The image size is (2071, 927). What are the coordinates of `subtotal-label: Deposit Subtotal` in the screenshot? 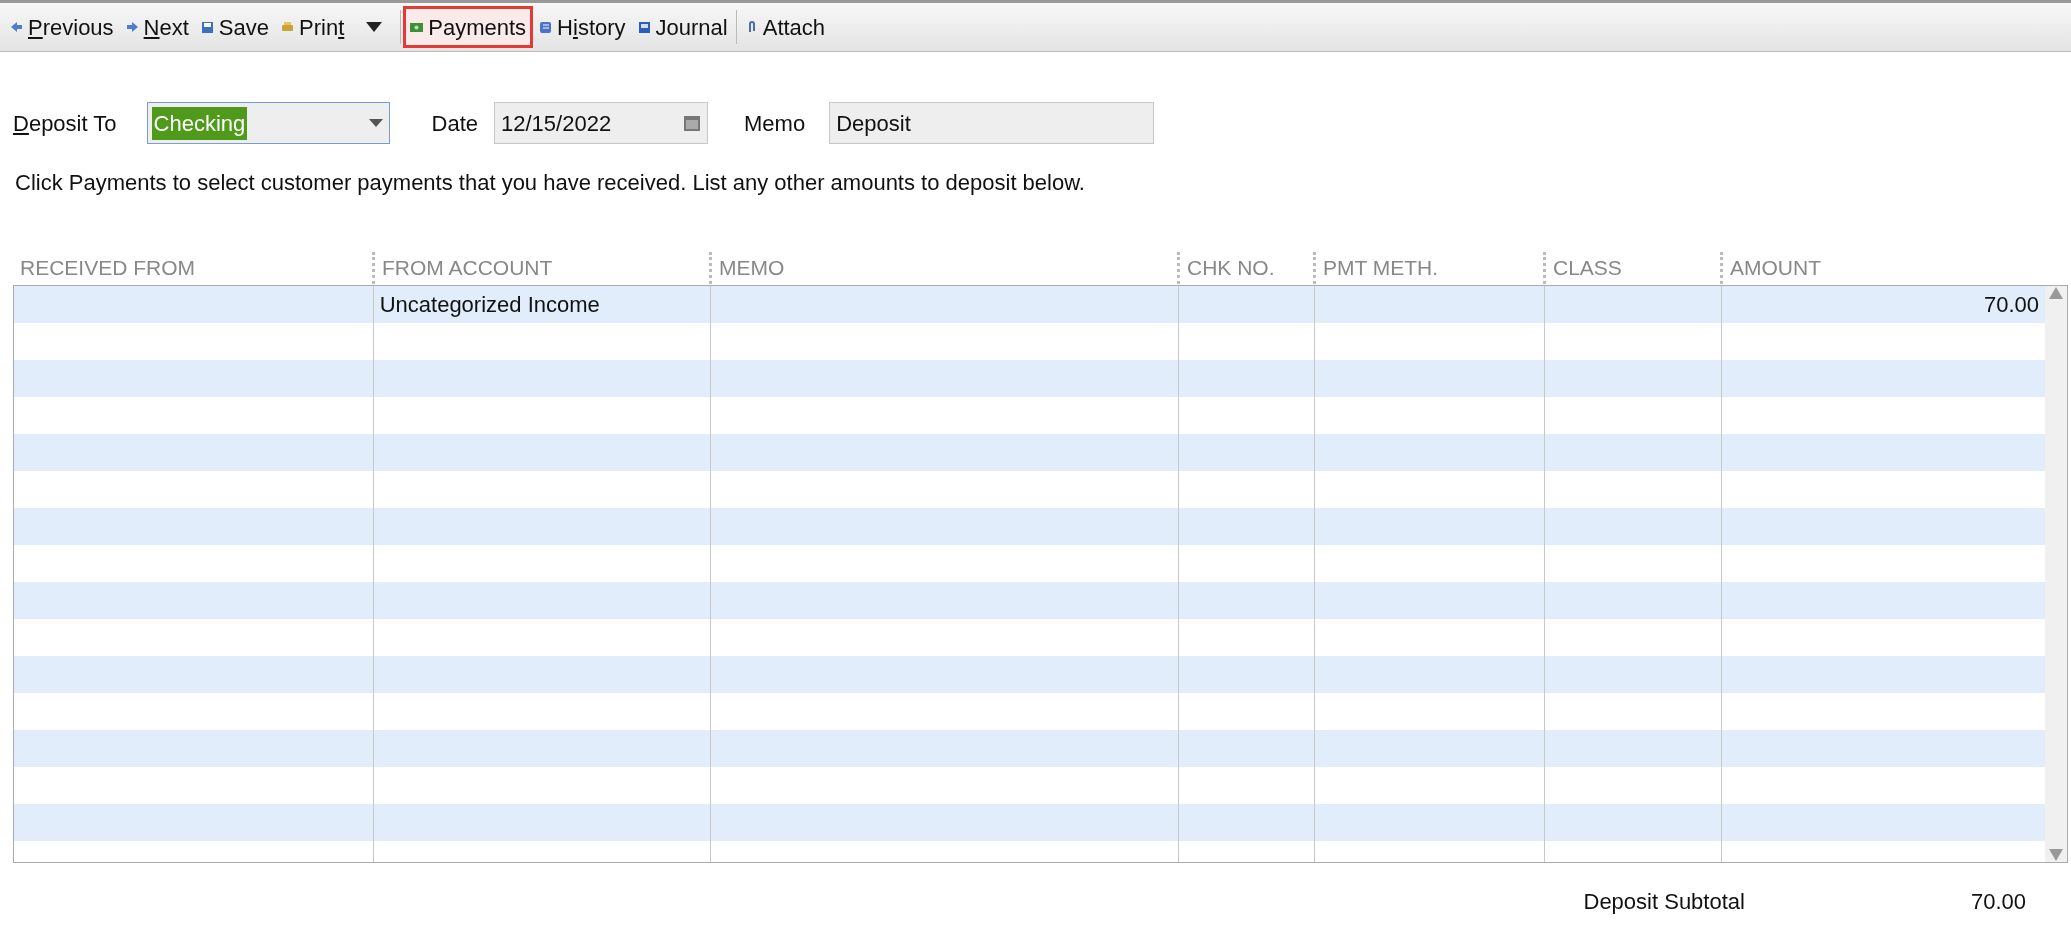 It's located at (1664, 902).